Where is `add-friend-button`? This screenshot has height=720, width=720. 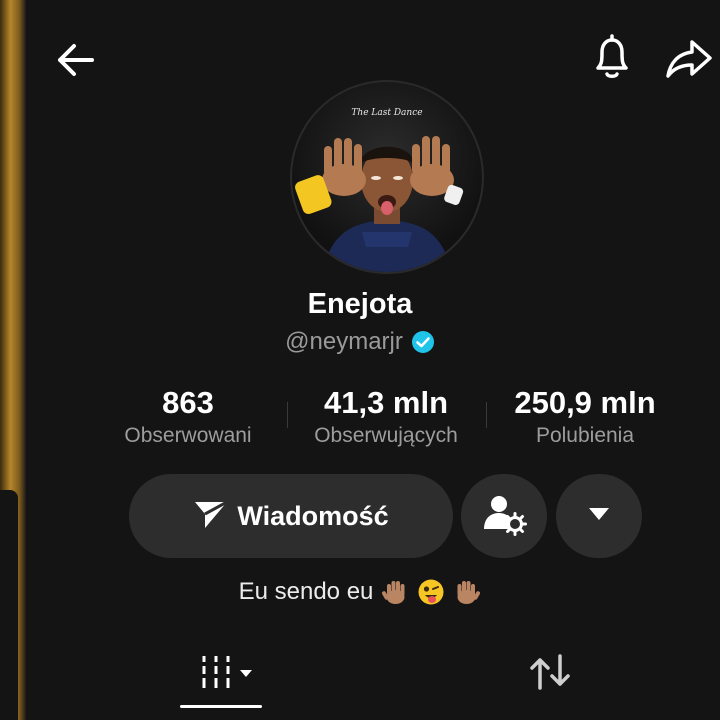 add-friend-button is located at coordinates (504, 516).